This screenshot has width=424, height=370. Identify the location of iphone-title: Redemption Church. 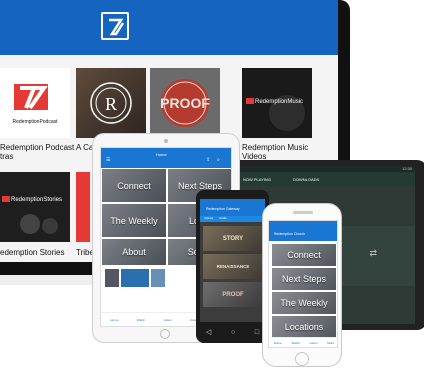
(290, 234).